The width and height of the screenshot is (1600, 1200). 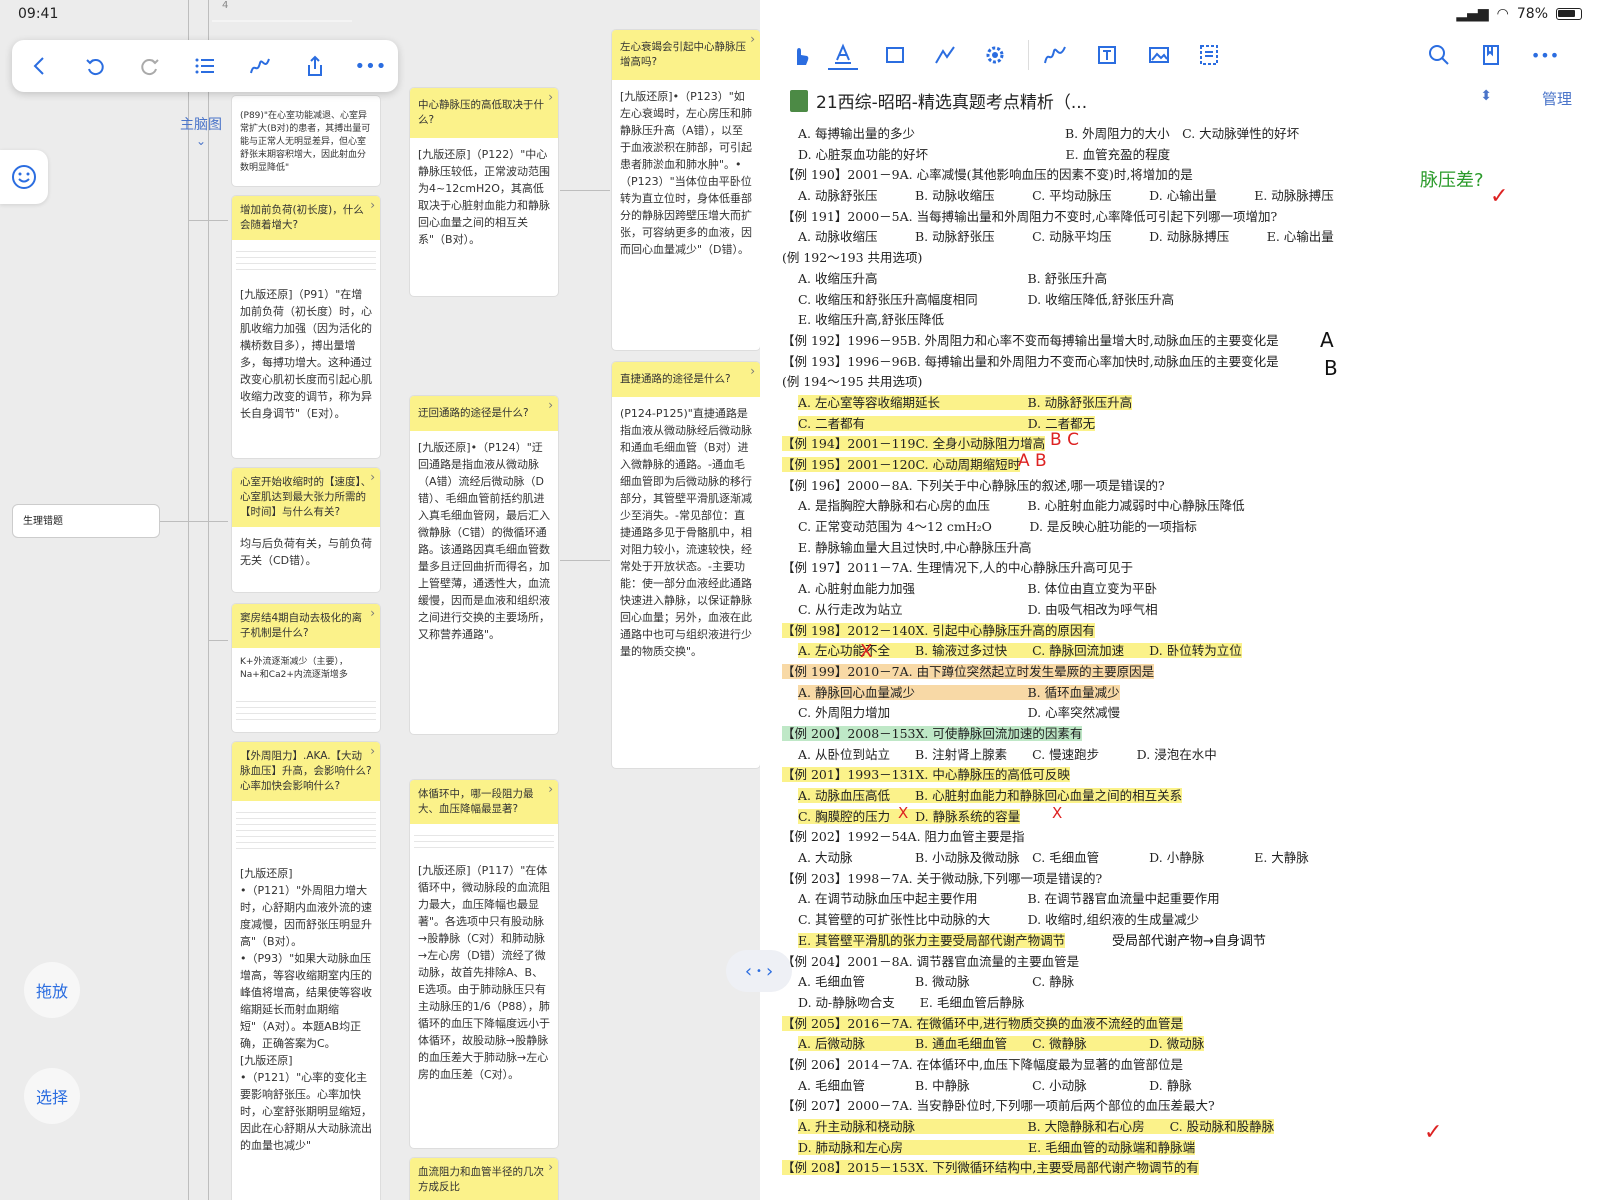 I want to click on pdf-line: A. 在调节动脉血压中起主要作用 B. 在调节器官血流量中起重要作用, so click(x=1009, y=899).